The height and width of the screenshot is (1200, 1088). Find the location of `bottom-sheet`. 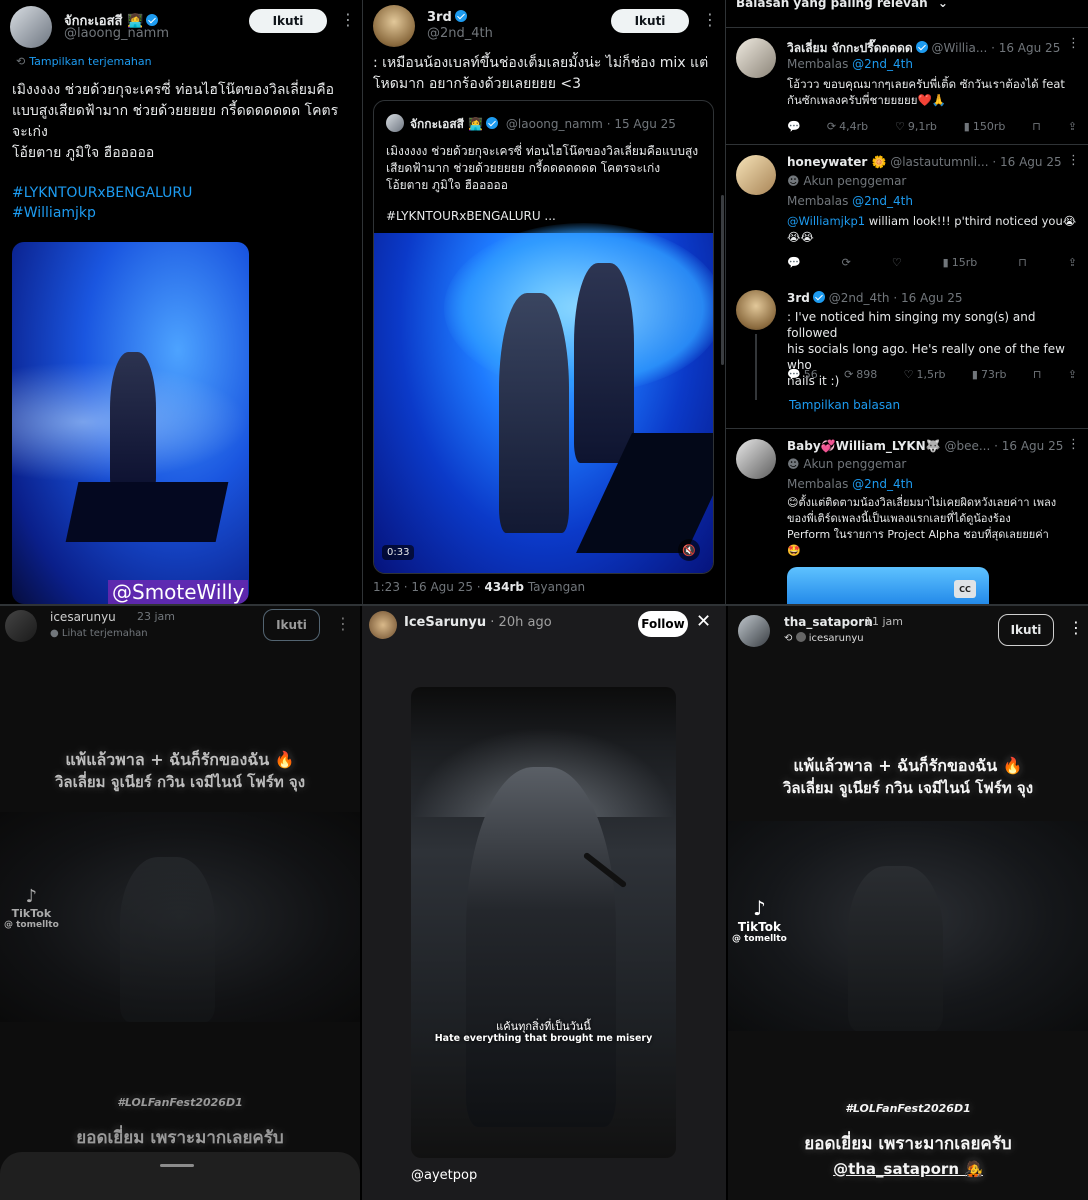

bottom-sheet is located at coordinates (180, 1176).